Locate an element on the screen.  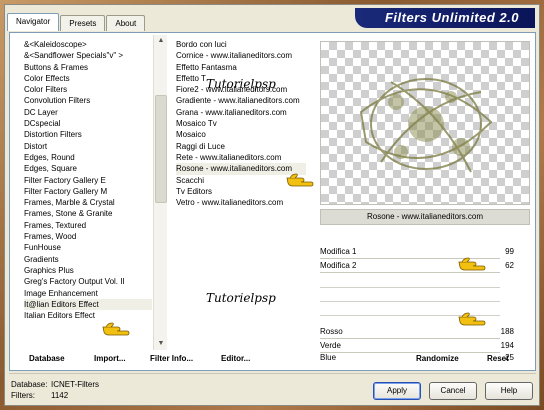
slider-value: 188 is located at coordinates (507, 331).